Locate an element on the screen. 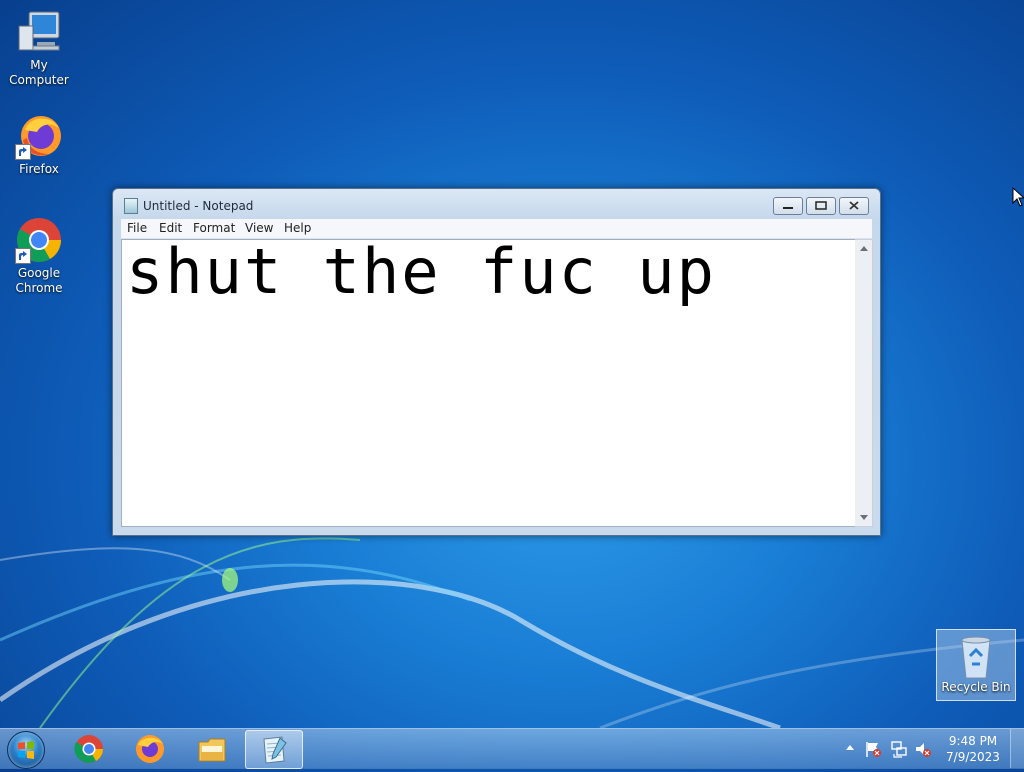 The height and width of the screenshot is (772, 1024). show-hidden-icons-arrow-icon is located at coordinates (850, 747).